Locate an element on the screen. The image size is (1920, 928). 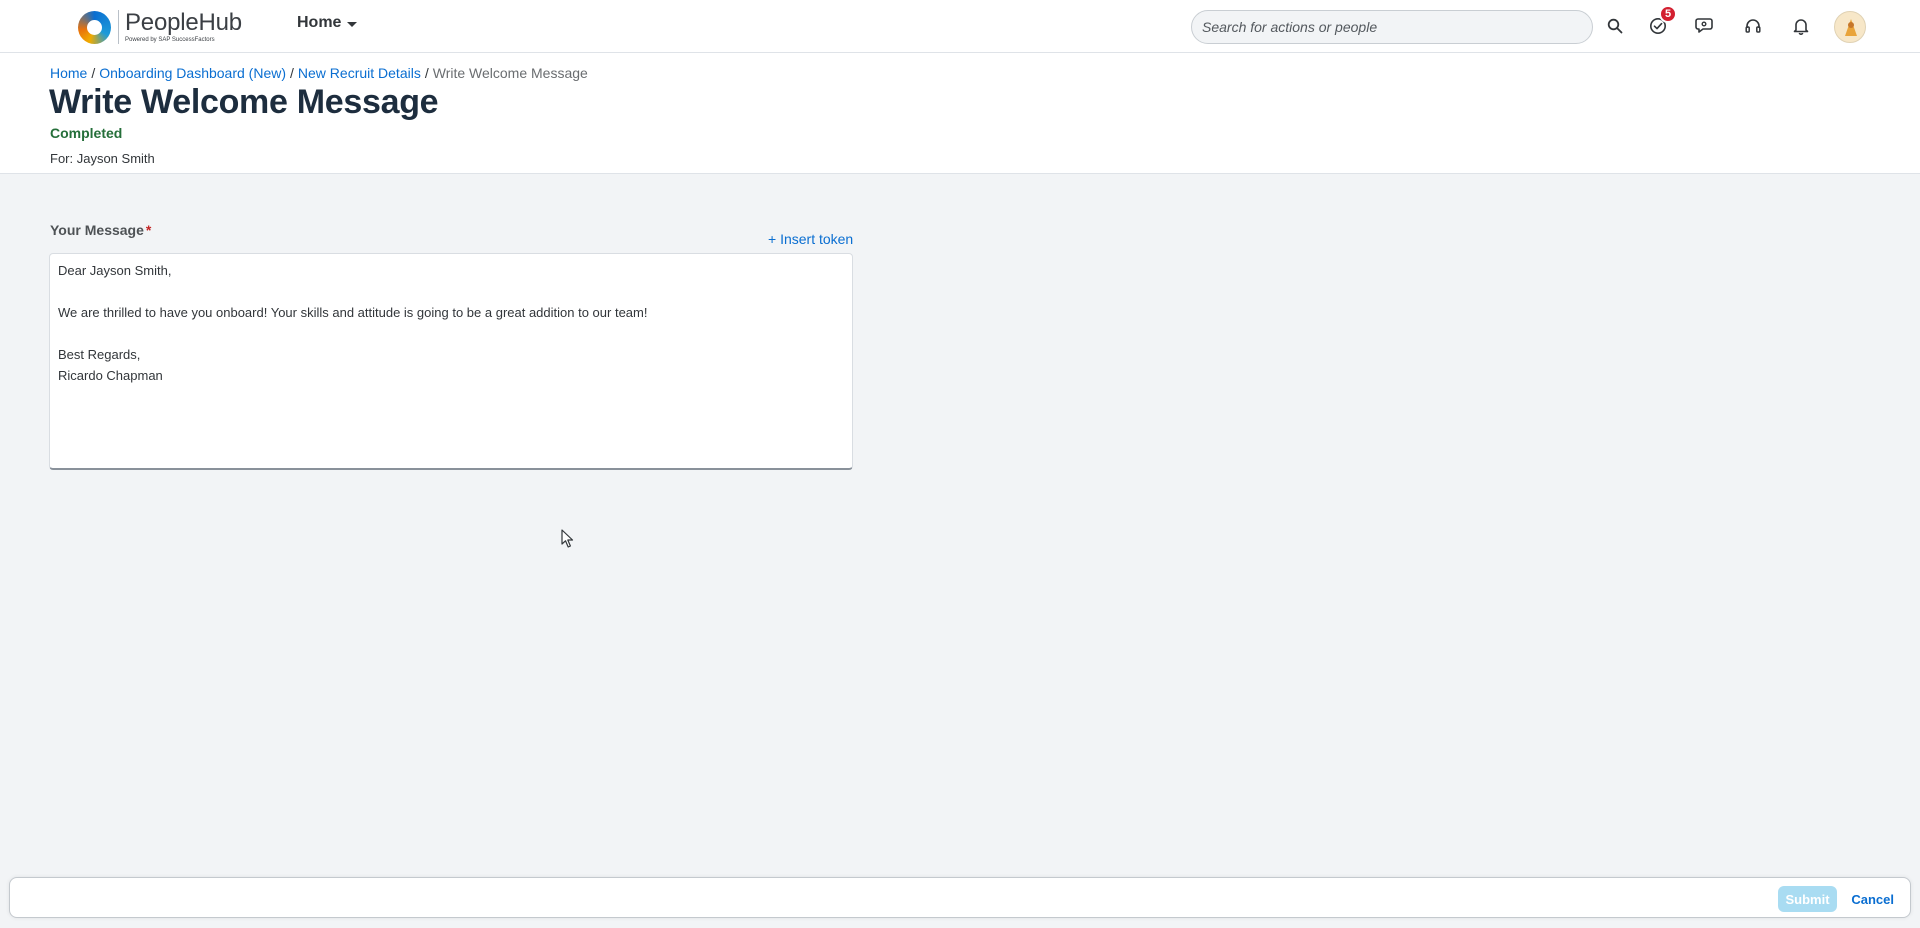
todo-badge: 5 is located at coordinates (1668, 14).